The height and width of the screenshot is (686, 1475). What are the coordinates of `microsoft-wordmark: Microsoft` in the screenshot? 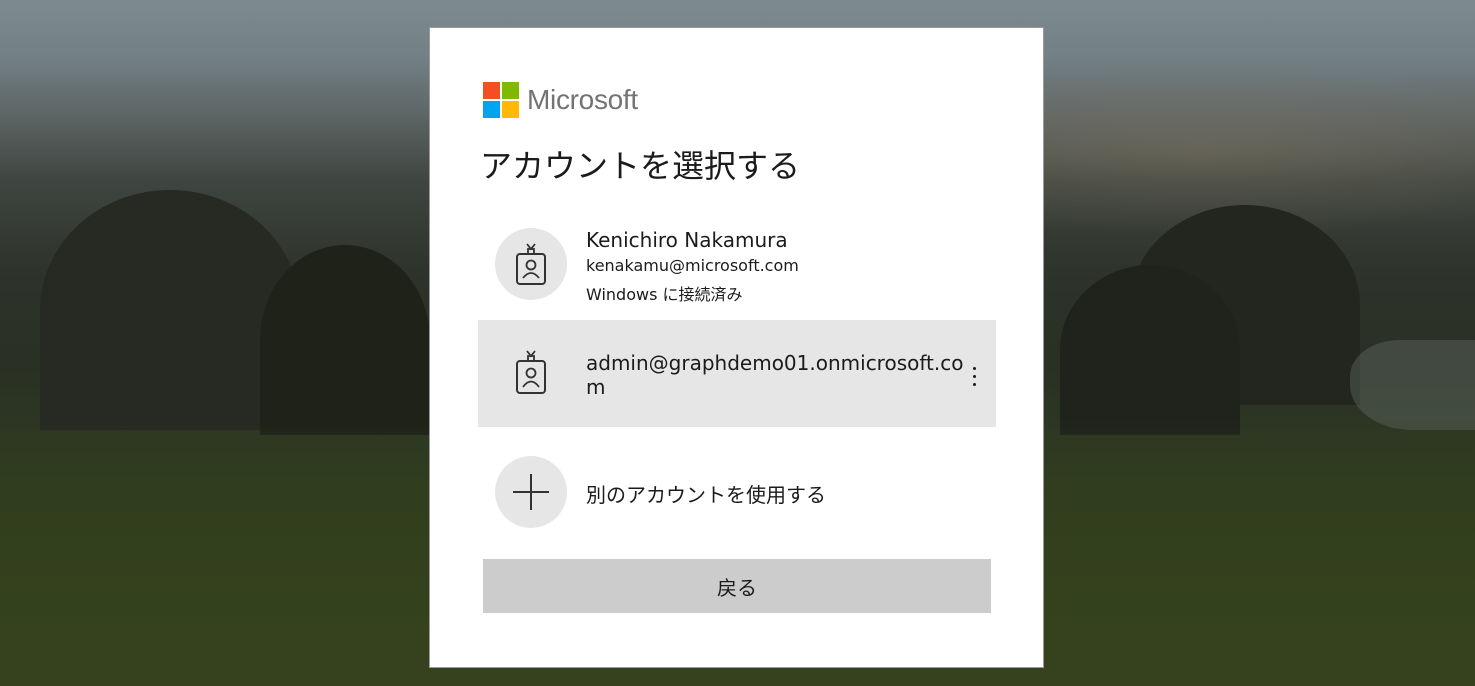 It's located at (582, 99).